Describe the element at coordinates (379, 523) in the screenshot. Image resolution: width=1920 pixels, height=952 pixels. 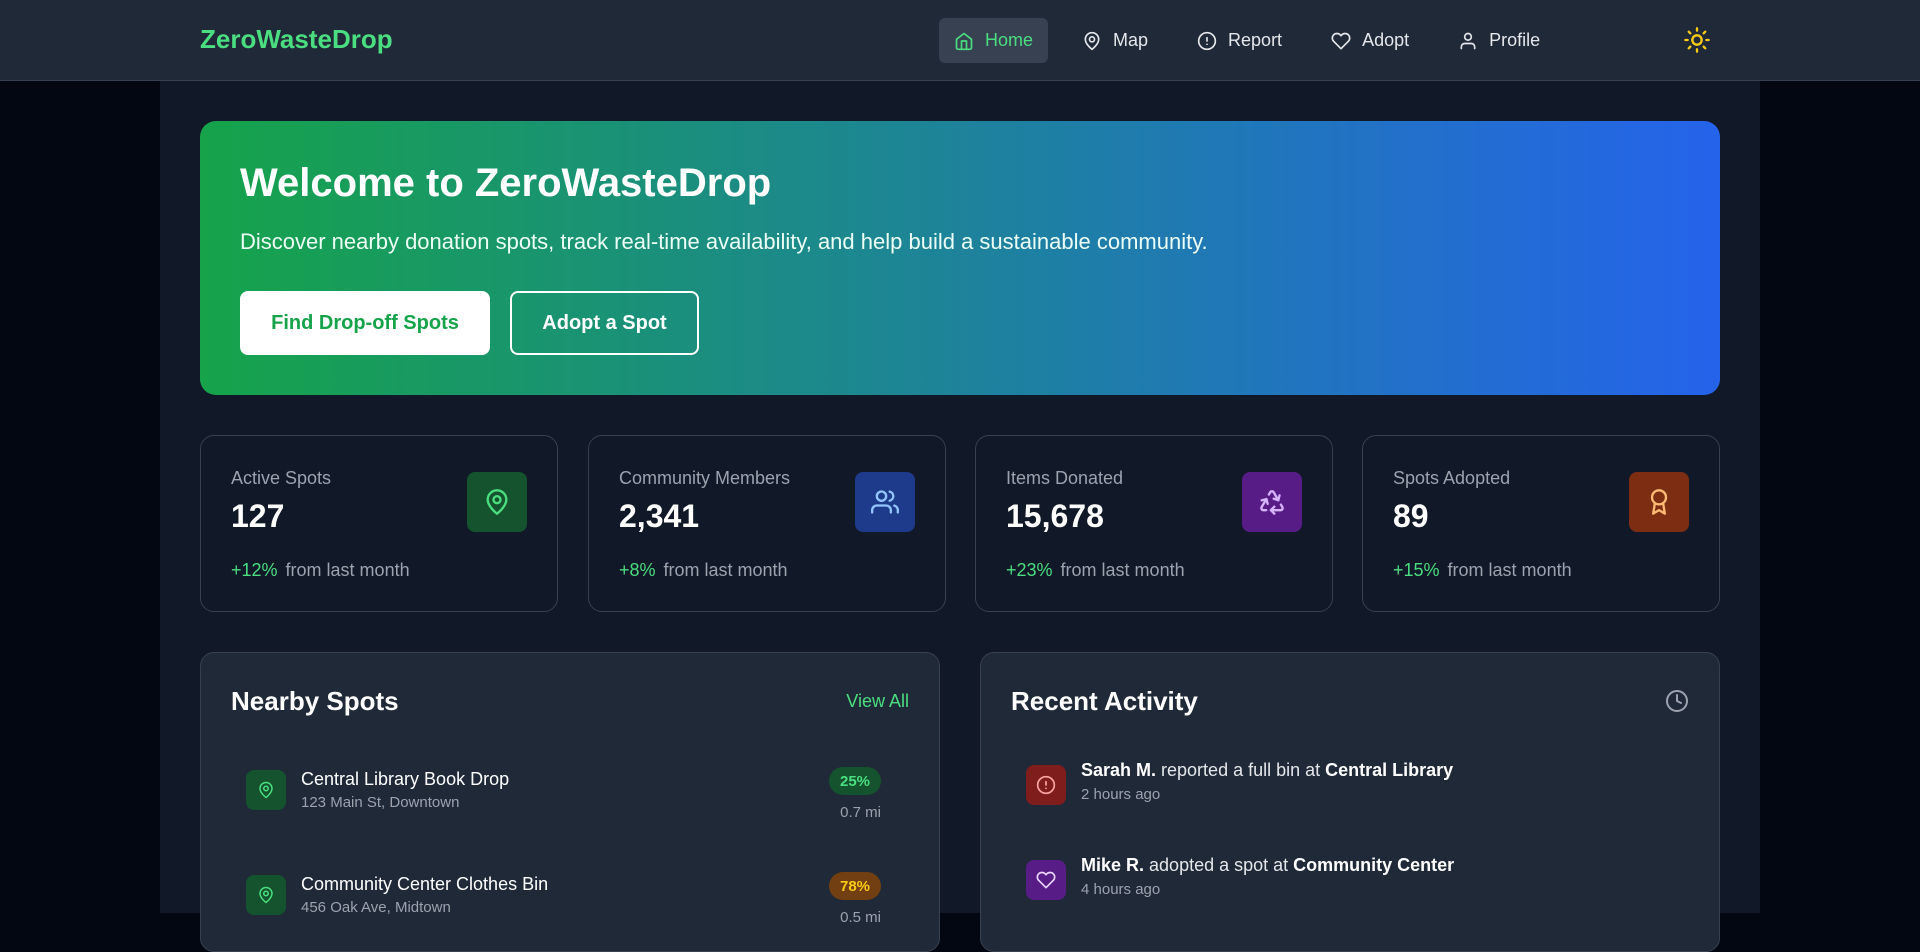
I see `stat-card-active-spots: Active Spots 127 +12% from last month` at that location.